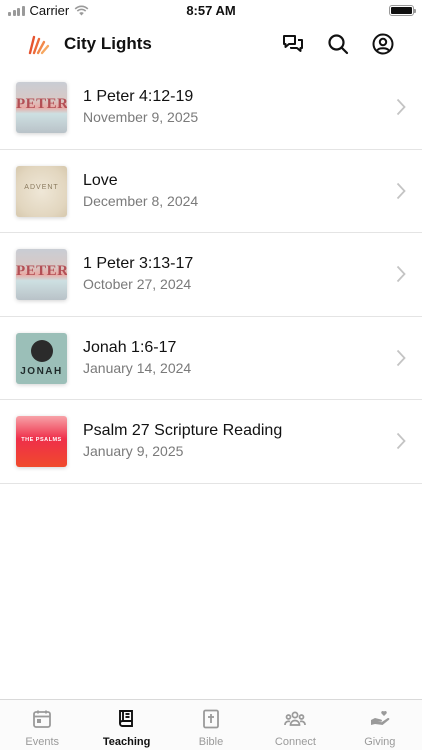 The width and height of the screenshot is (422, 750). Describe the element at coordinates (295, 718) in the screenshot. I see `people-icon` at that location.